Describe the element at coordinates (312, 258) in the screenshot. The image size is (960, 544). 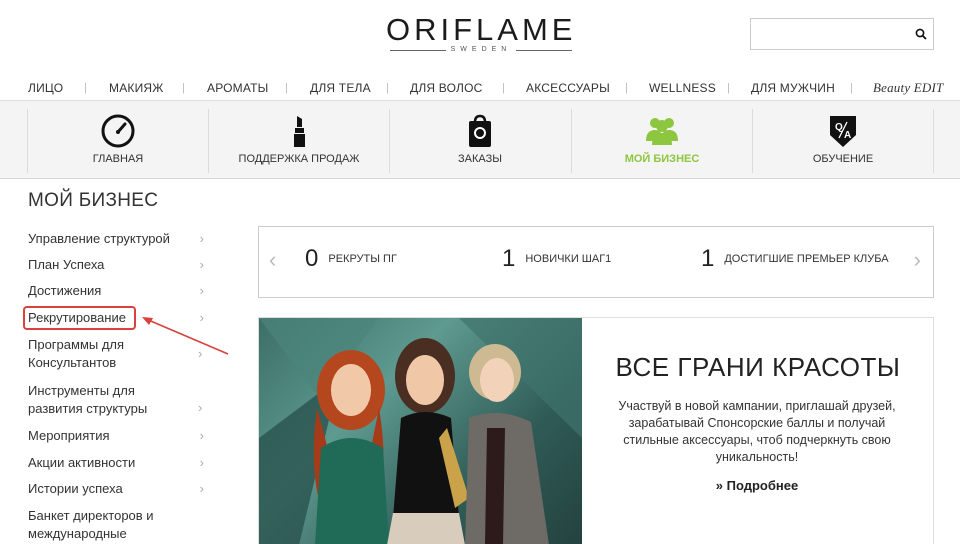
I see `stat-value: 0` at that location.